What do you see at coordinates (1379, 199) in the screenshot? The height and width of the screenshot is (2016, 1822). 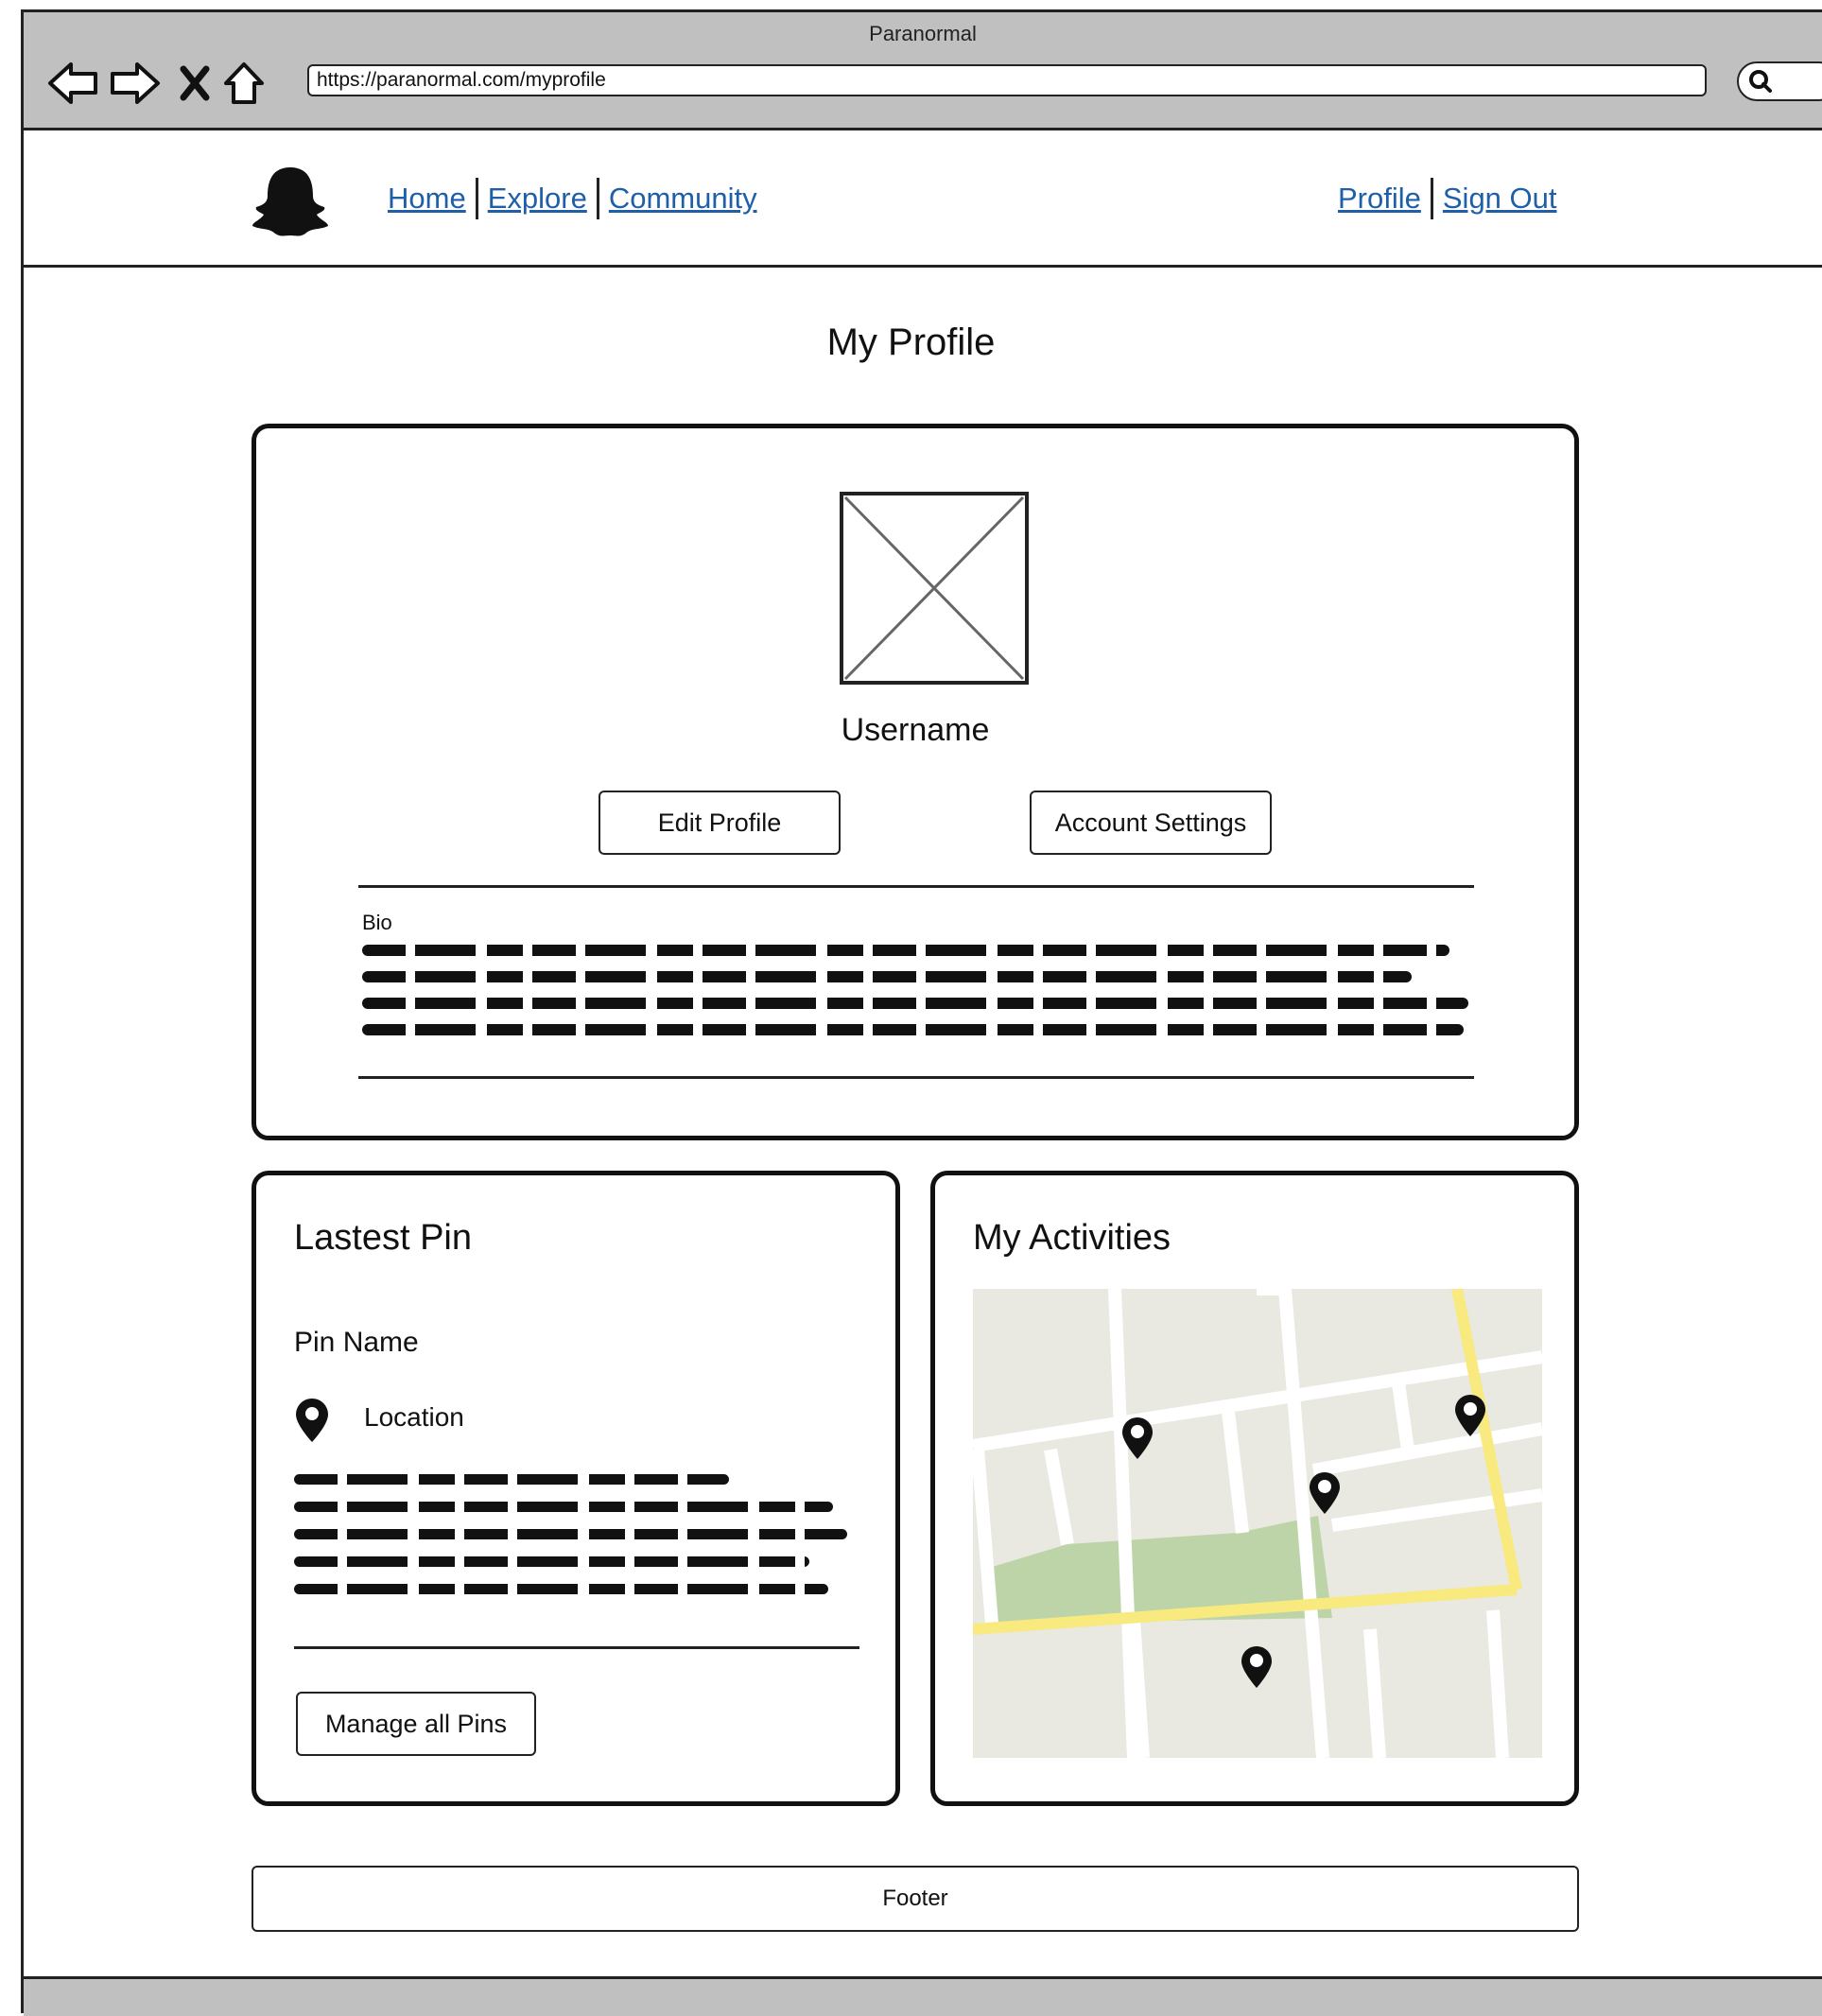 I see `nav-link-profile: Profile` at bounding box center [1379, 199].